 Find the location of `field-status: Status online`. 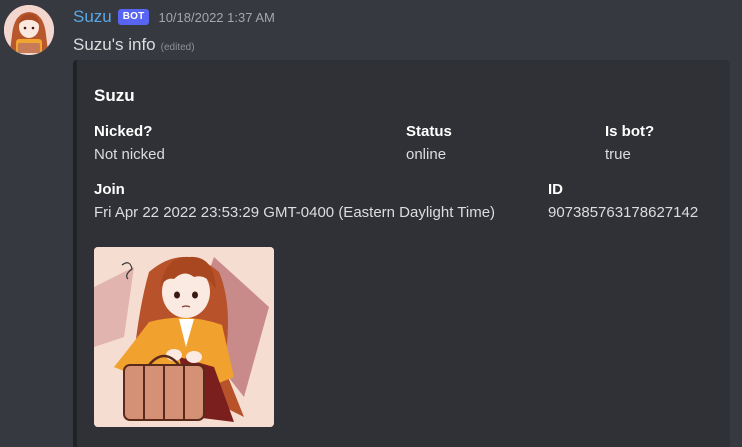

field-status: Status online is located at coordinates (429, 143).